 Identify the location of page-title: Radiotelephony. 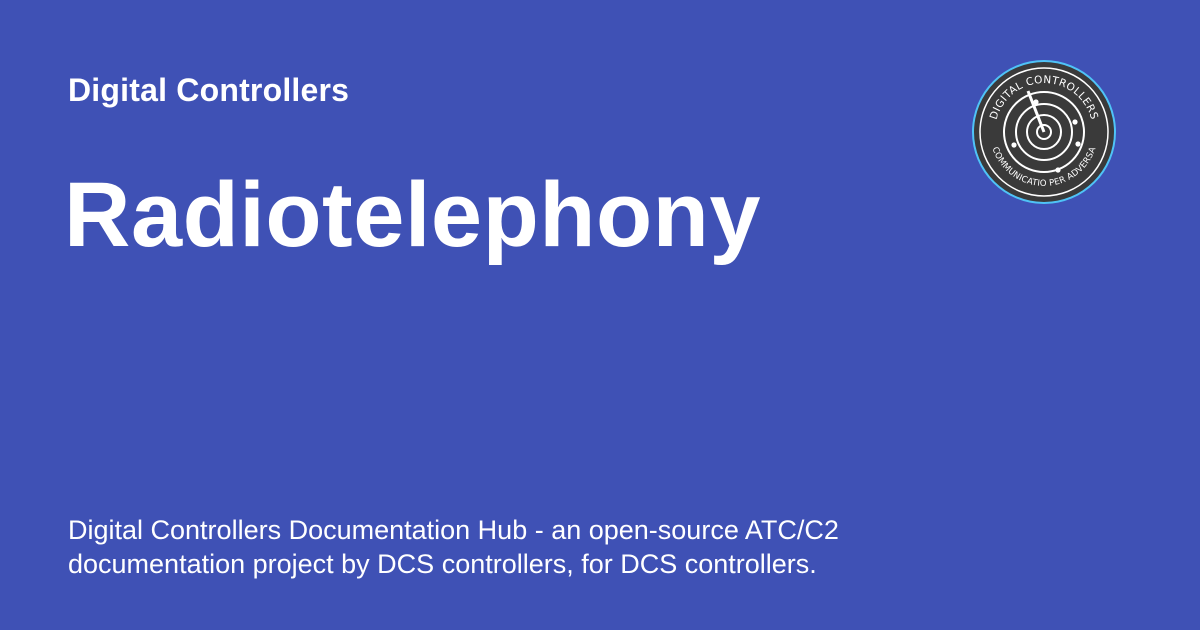
(413, 215).